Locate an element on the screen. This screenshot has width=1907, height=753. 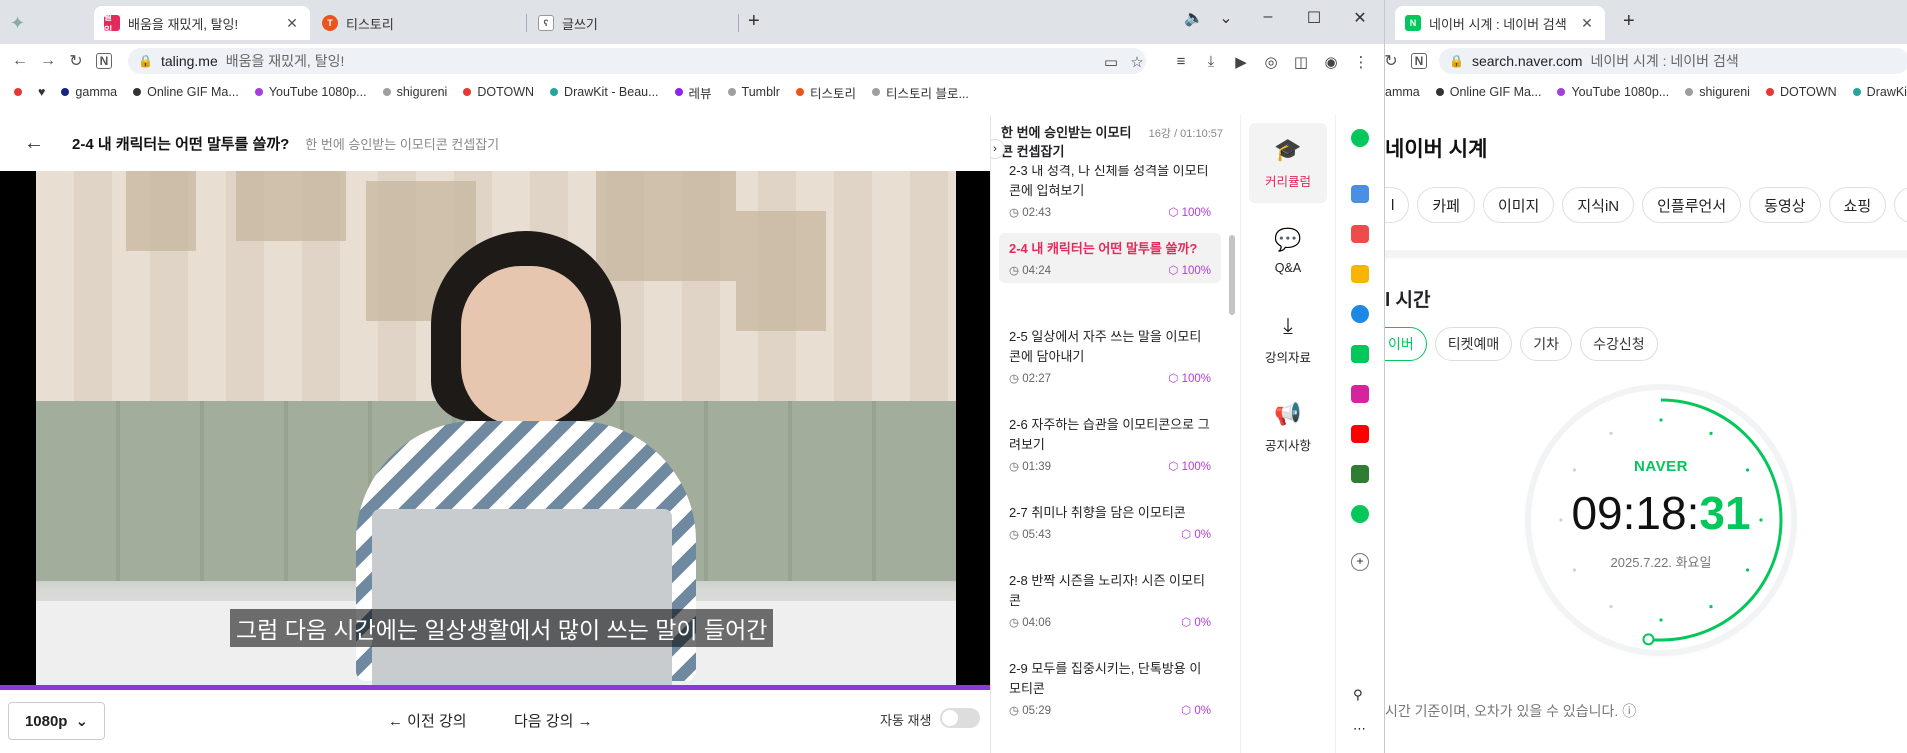
tab-separator is located at coordinates (738, 23).